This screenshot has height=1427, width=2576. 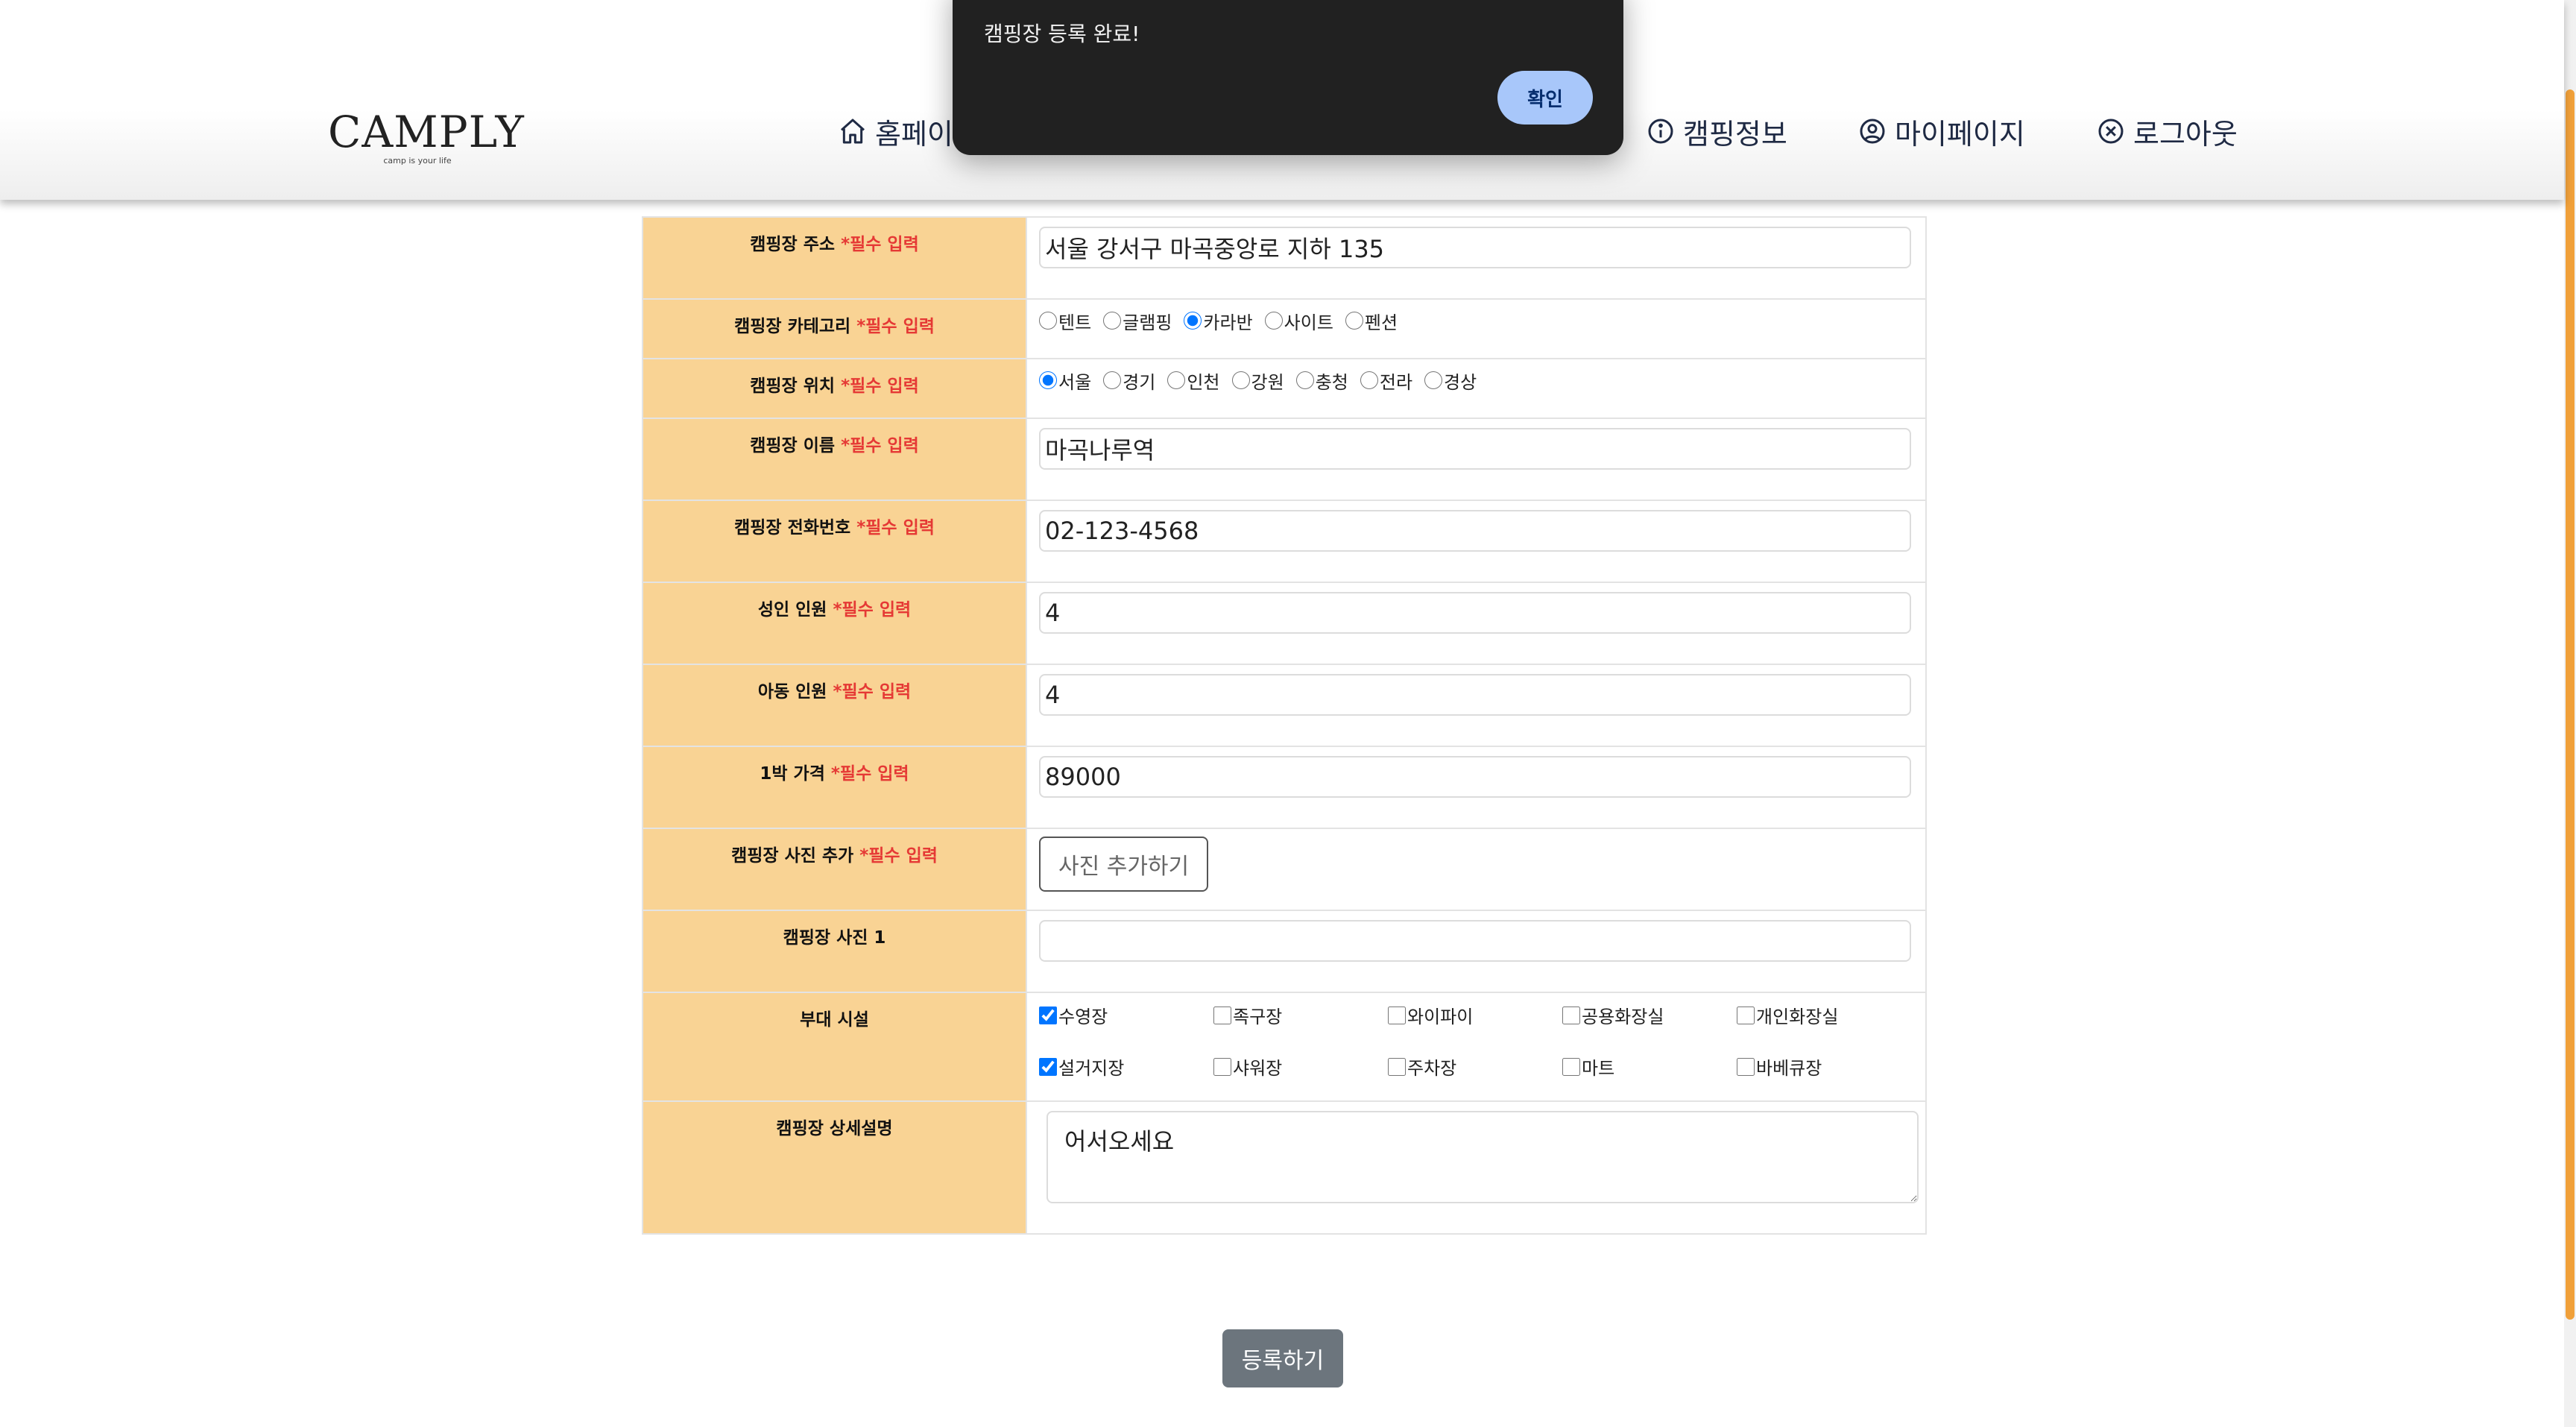 I want to click on location-option-label: 충청, so click(x=1331, y=382).